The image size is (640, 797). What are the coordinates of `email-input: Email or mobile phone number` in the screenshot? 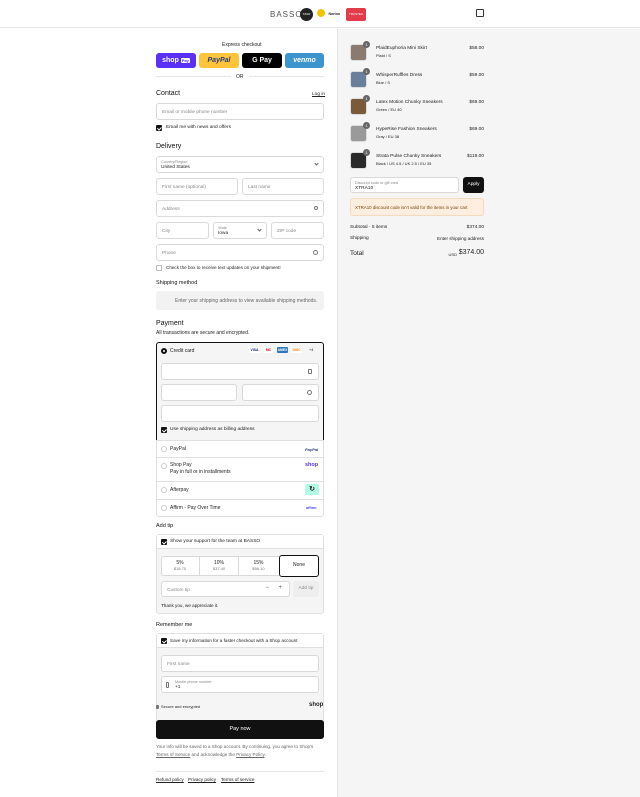 It's located at (240, 111).